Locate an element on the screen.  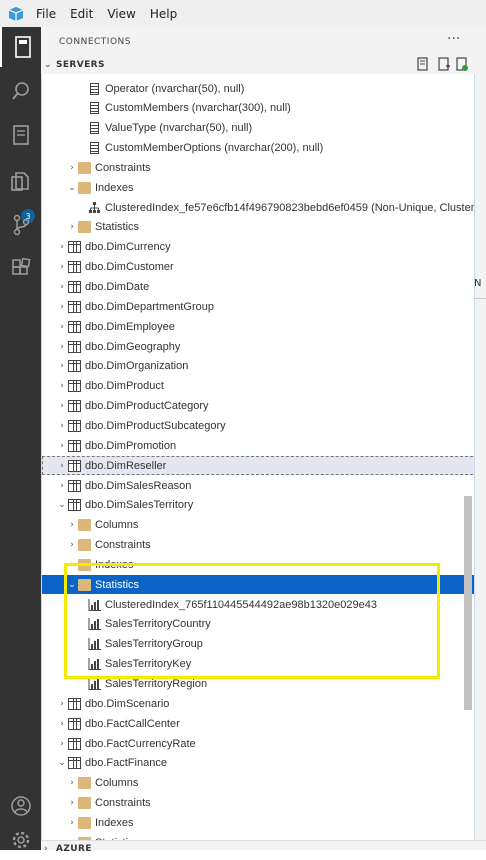
tree-item-label: Indexes is located at coordinates (114, 822).